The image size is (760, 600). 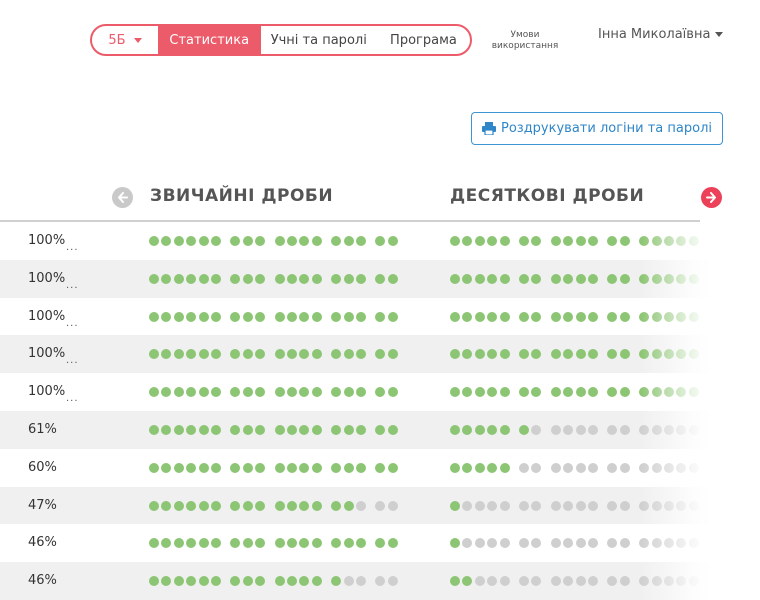 What do you see at coordinates (525, 41) in the screenshot?
I see `terms-of-use-link: Умови використання` at bounding box center [525, 41].